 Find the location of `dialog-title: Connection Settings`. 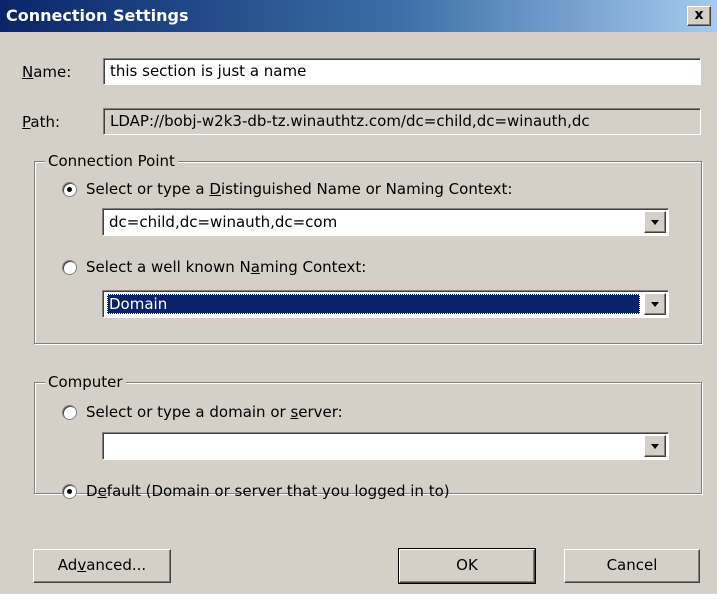

dialog-title: Connection Settings is located at coordinates (97, 15).